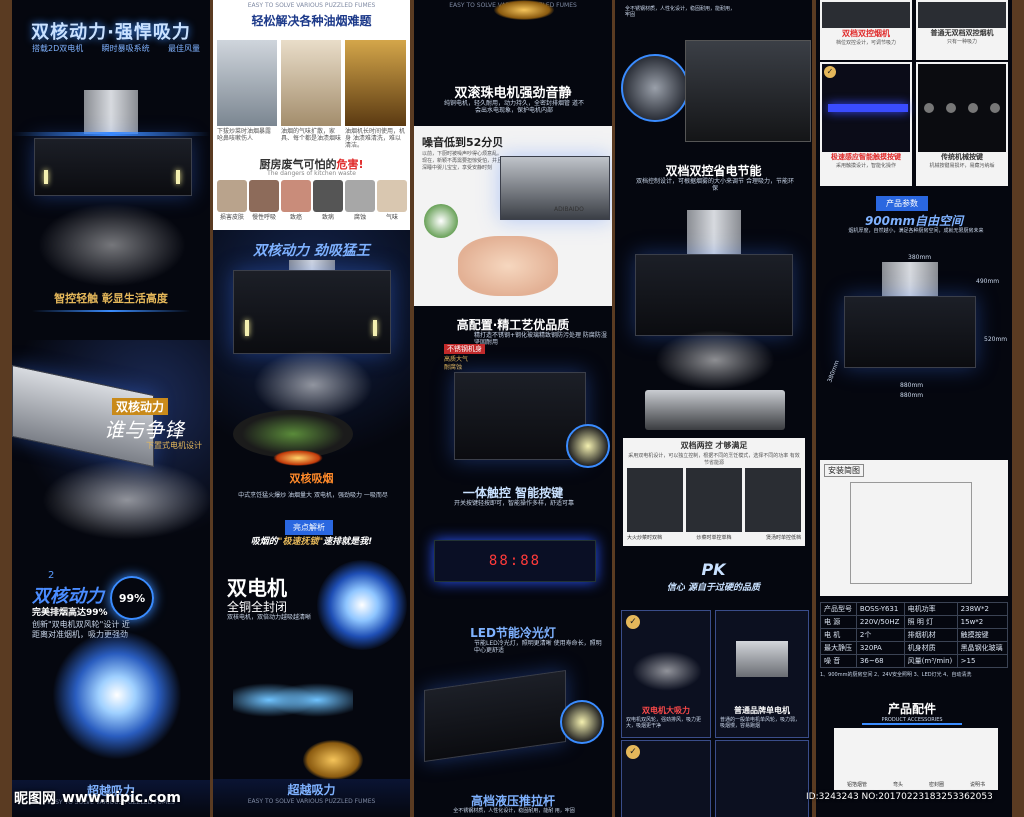  What do you see at coordinates (392, 204) in the screenshot?
I see `danger-item: 气味` at bounding box center [392, 204].